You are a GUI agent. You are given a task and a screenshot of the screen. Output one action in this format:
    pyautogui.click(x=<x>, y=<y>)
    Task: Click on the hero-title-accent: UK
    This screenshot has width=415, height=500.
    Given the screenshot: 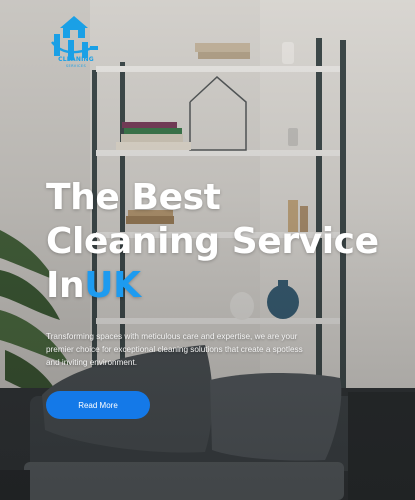 What is the action you would take?
    pyautogui.click(x=112, y=285)
    